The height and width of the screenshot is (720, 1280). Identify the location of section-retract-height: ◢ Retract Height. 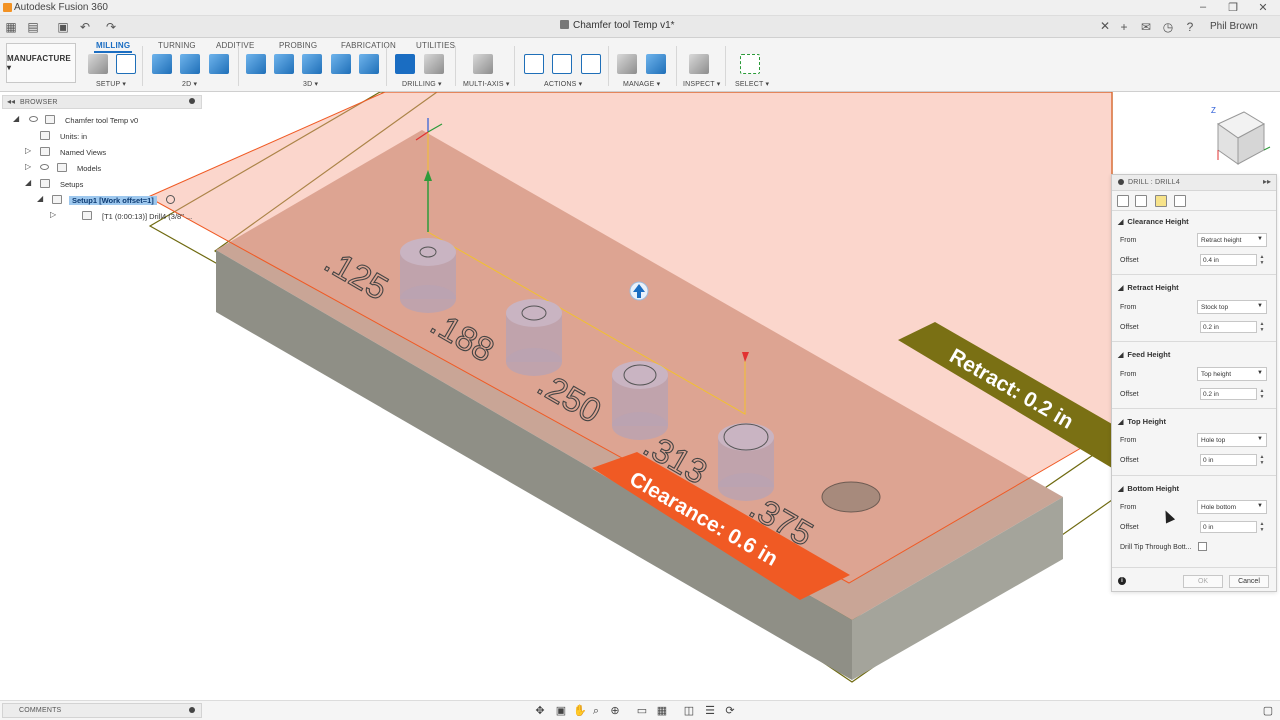
(1148, 287).